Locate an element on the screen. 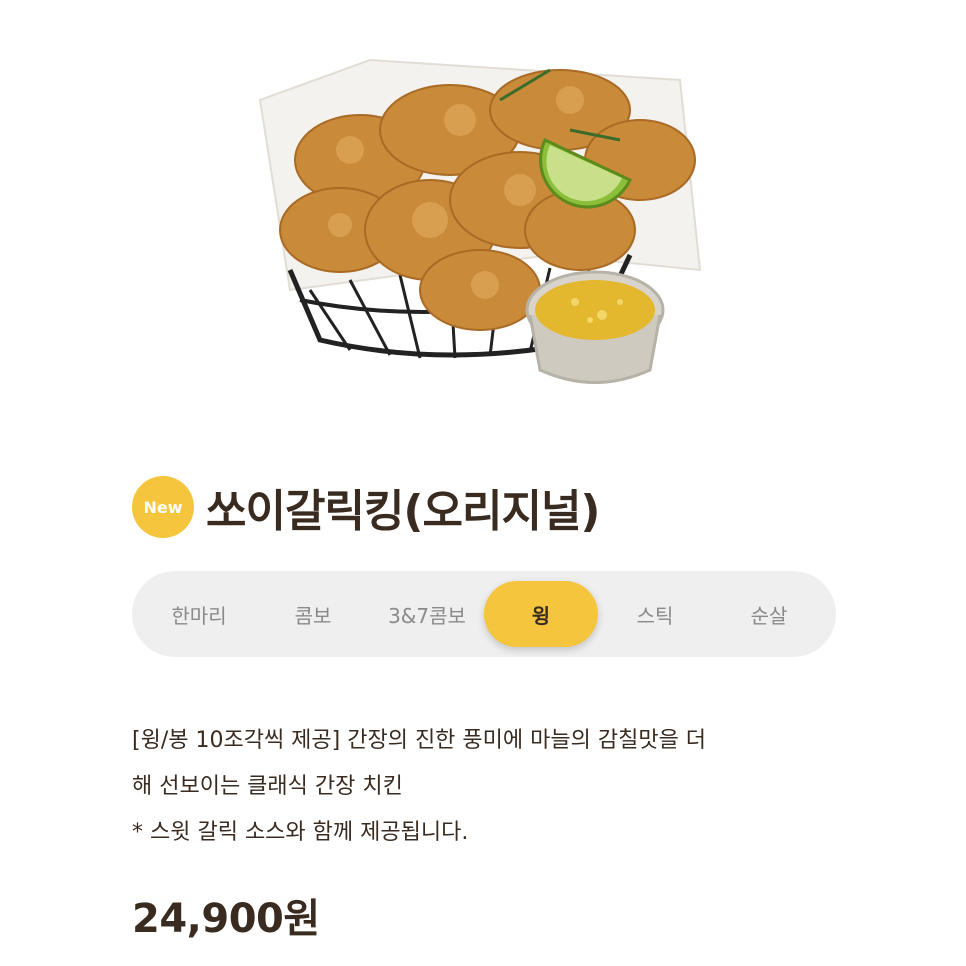 The width and height of the screenshot is (966, 966). tab-whole: 한마리 is located at coordinates (199, 614).